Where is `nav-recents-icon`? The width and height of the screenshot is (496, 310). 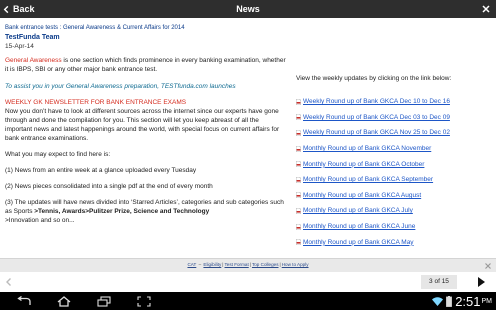 nav-recents-icon is located at coordinates (104, 301).